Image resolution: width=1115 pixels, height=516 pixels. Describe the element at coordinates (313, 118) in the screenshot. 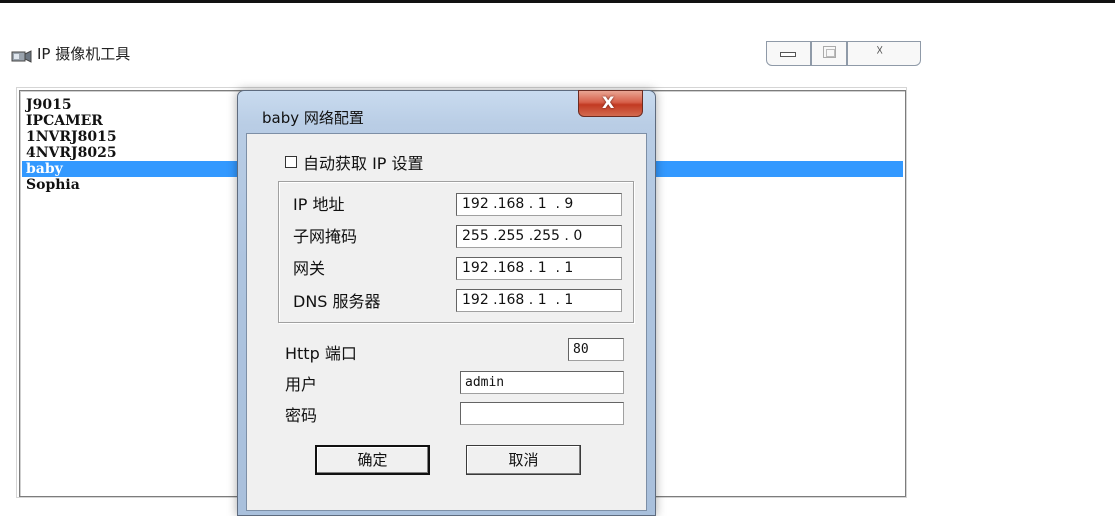

I see `dialog-title: baby 网络配置` at that location.